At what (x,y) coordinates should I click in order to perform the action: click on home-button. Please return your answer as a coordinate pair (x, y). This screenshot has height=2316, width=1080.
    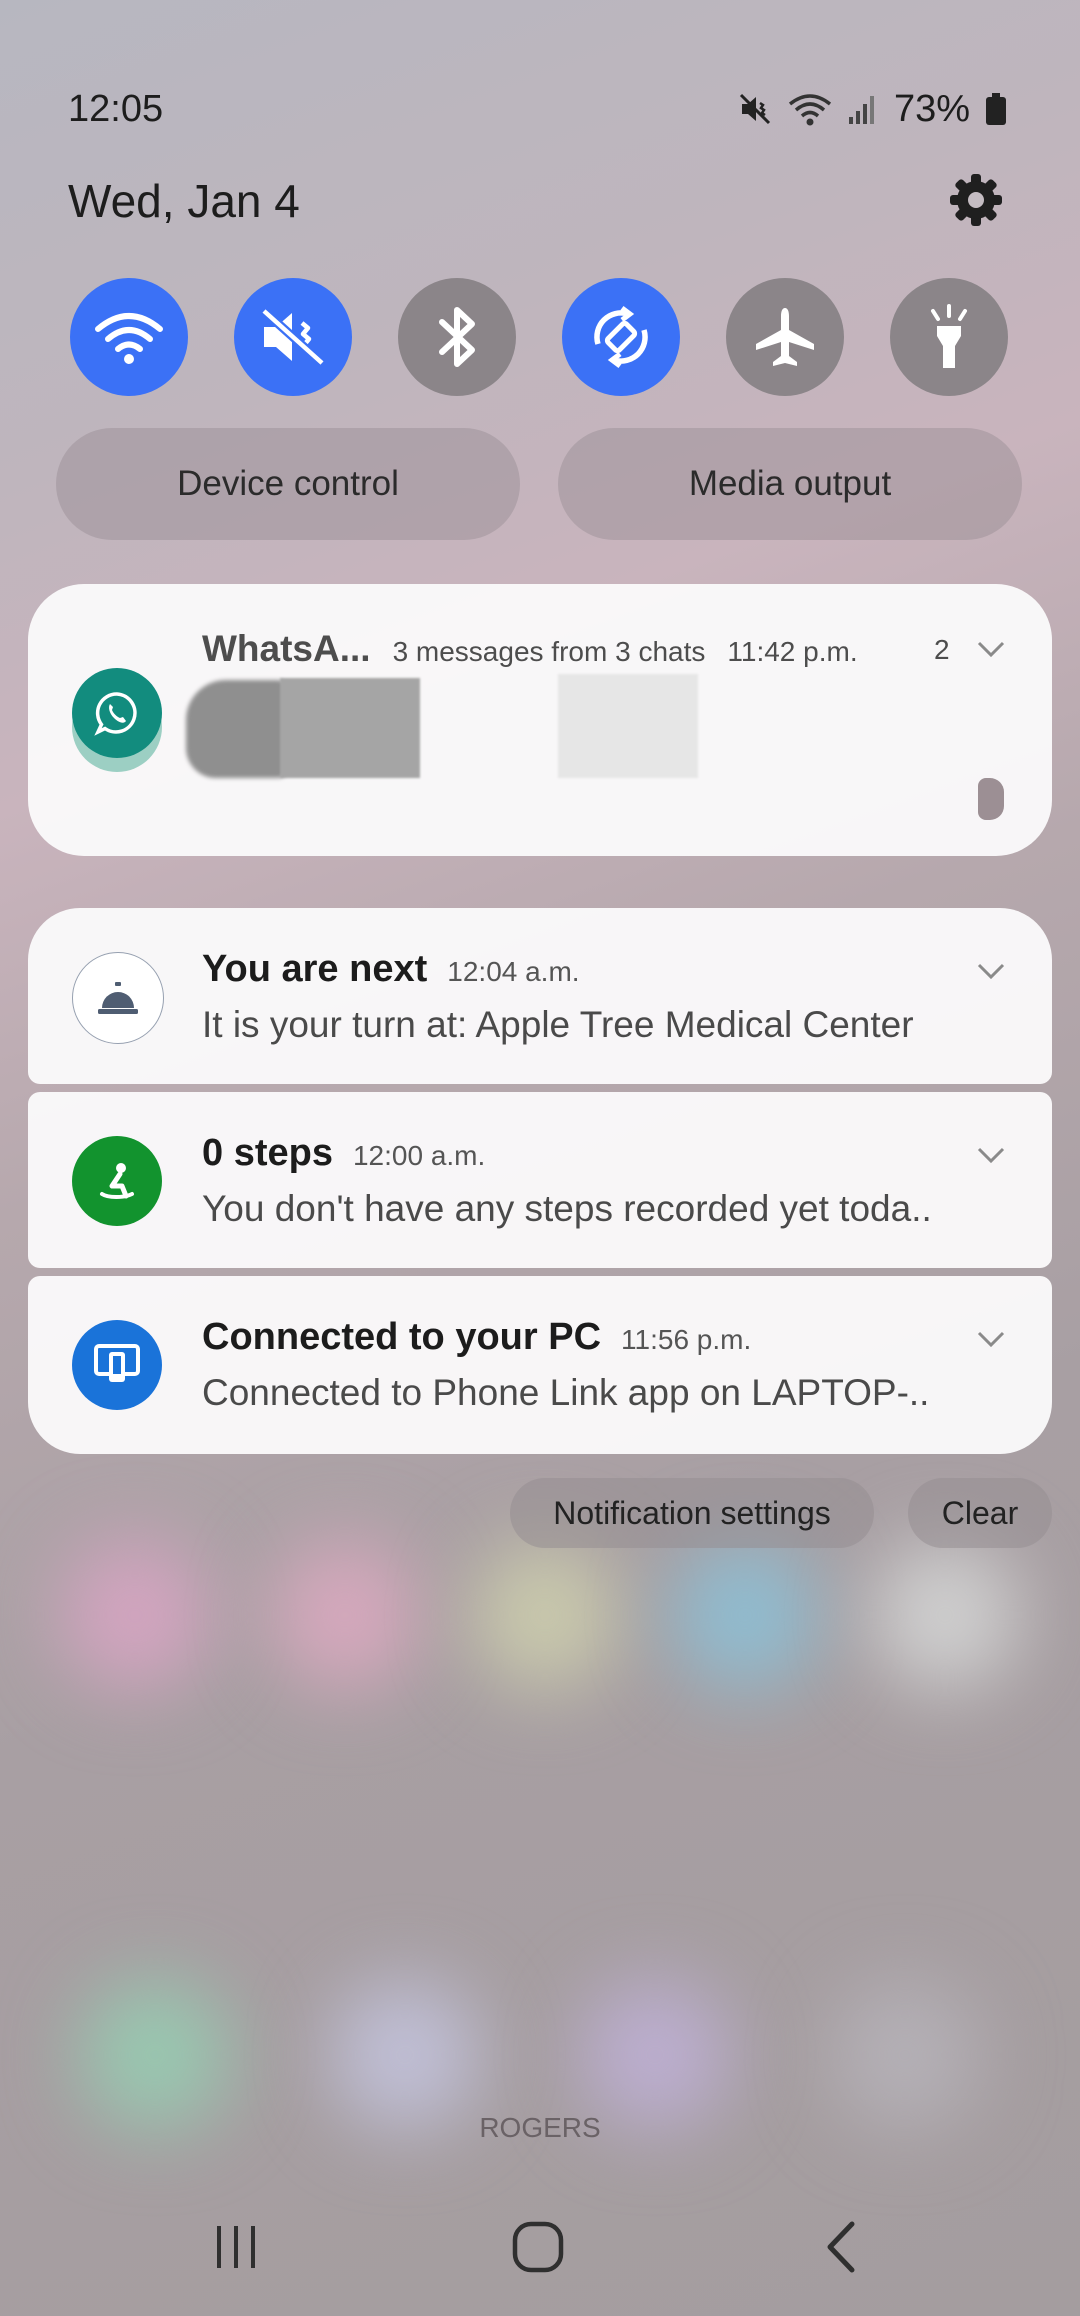
    Looking at the image, I should click on (538, 2247).